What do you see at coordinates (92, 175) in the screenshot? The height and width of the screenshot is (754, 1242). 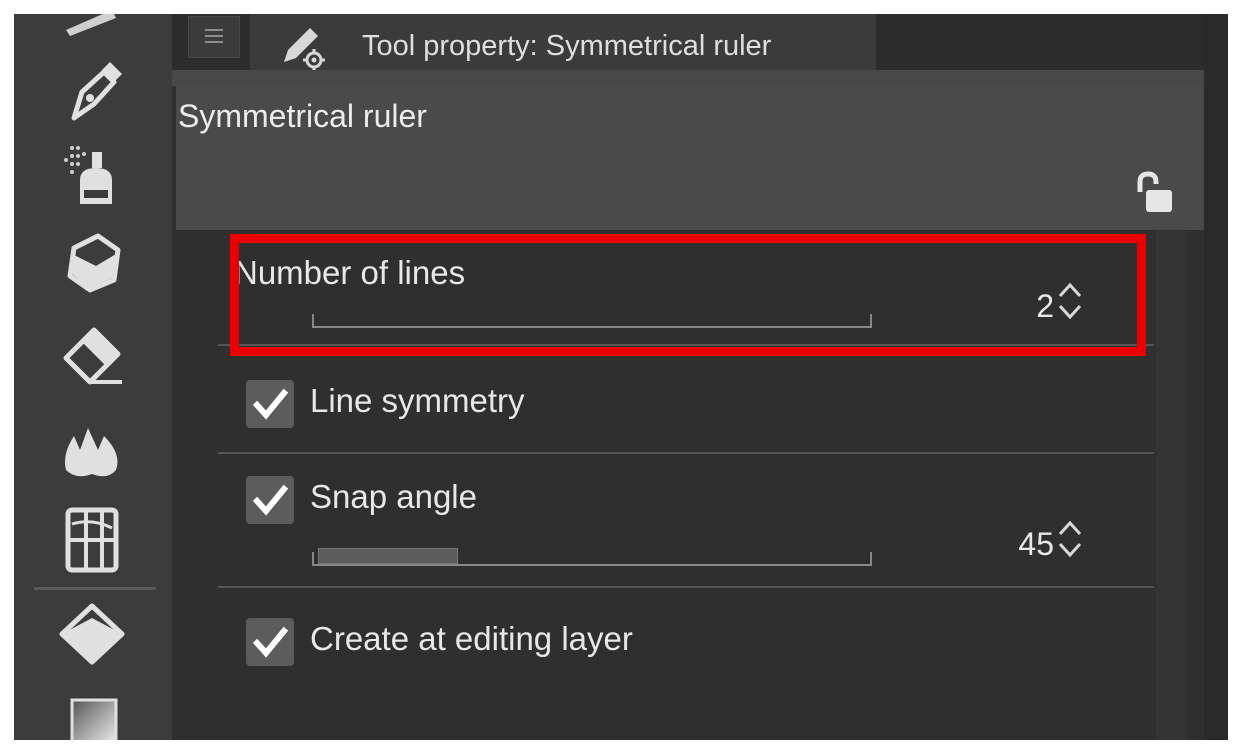 I see `airbrush-tool-icon` at bounding box center [92, 175].